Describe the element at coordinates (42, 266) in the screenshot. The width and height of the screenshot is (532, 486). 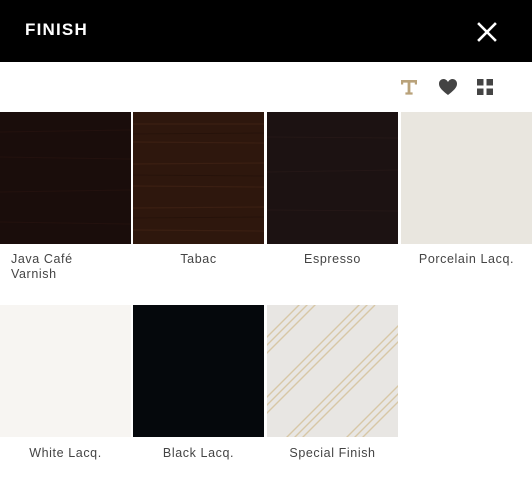
I see `swatch-label: Java Café Varnish` at that location.